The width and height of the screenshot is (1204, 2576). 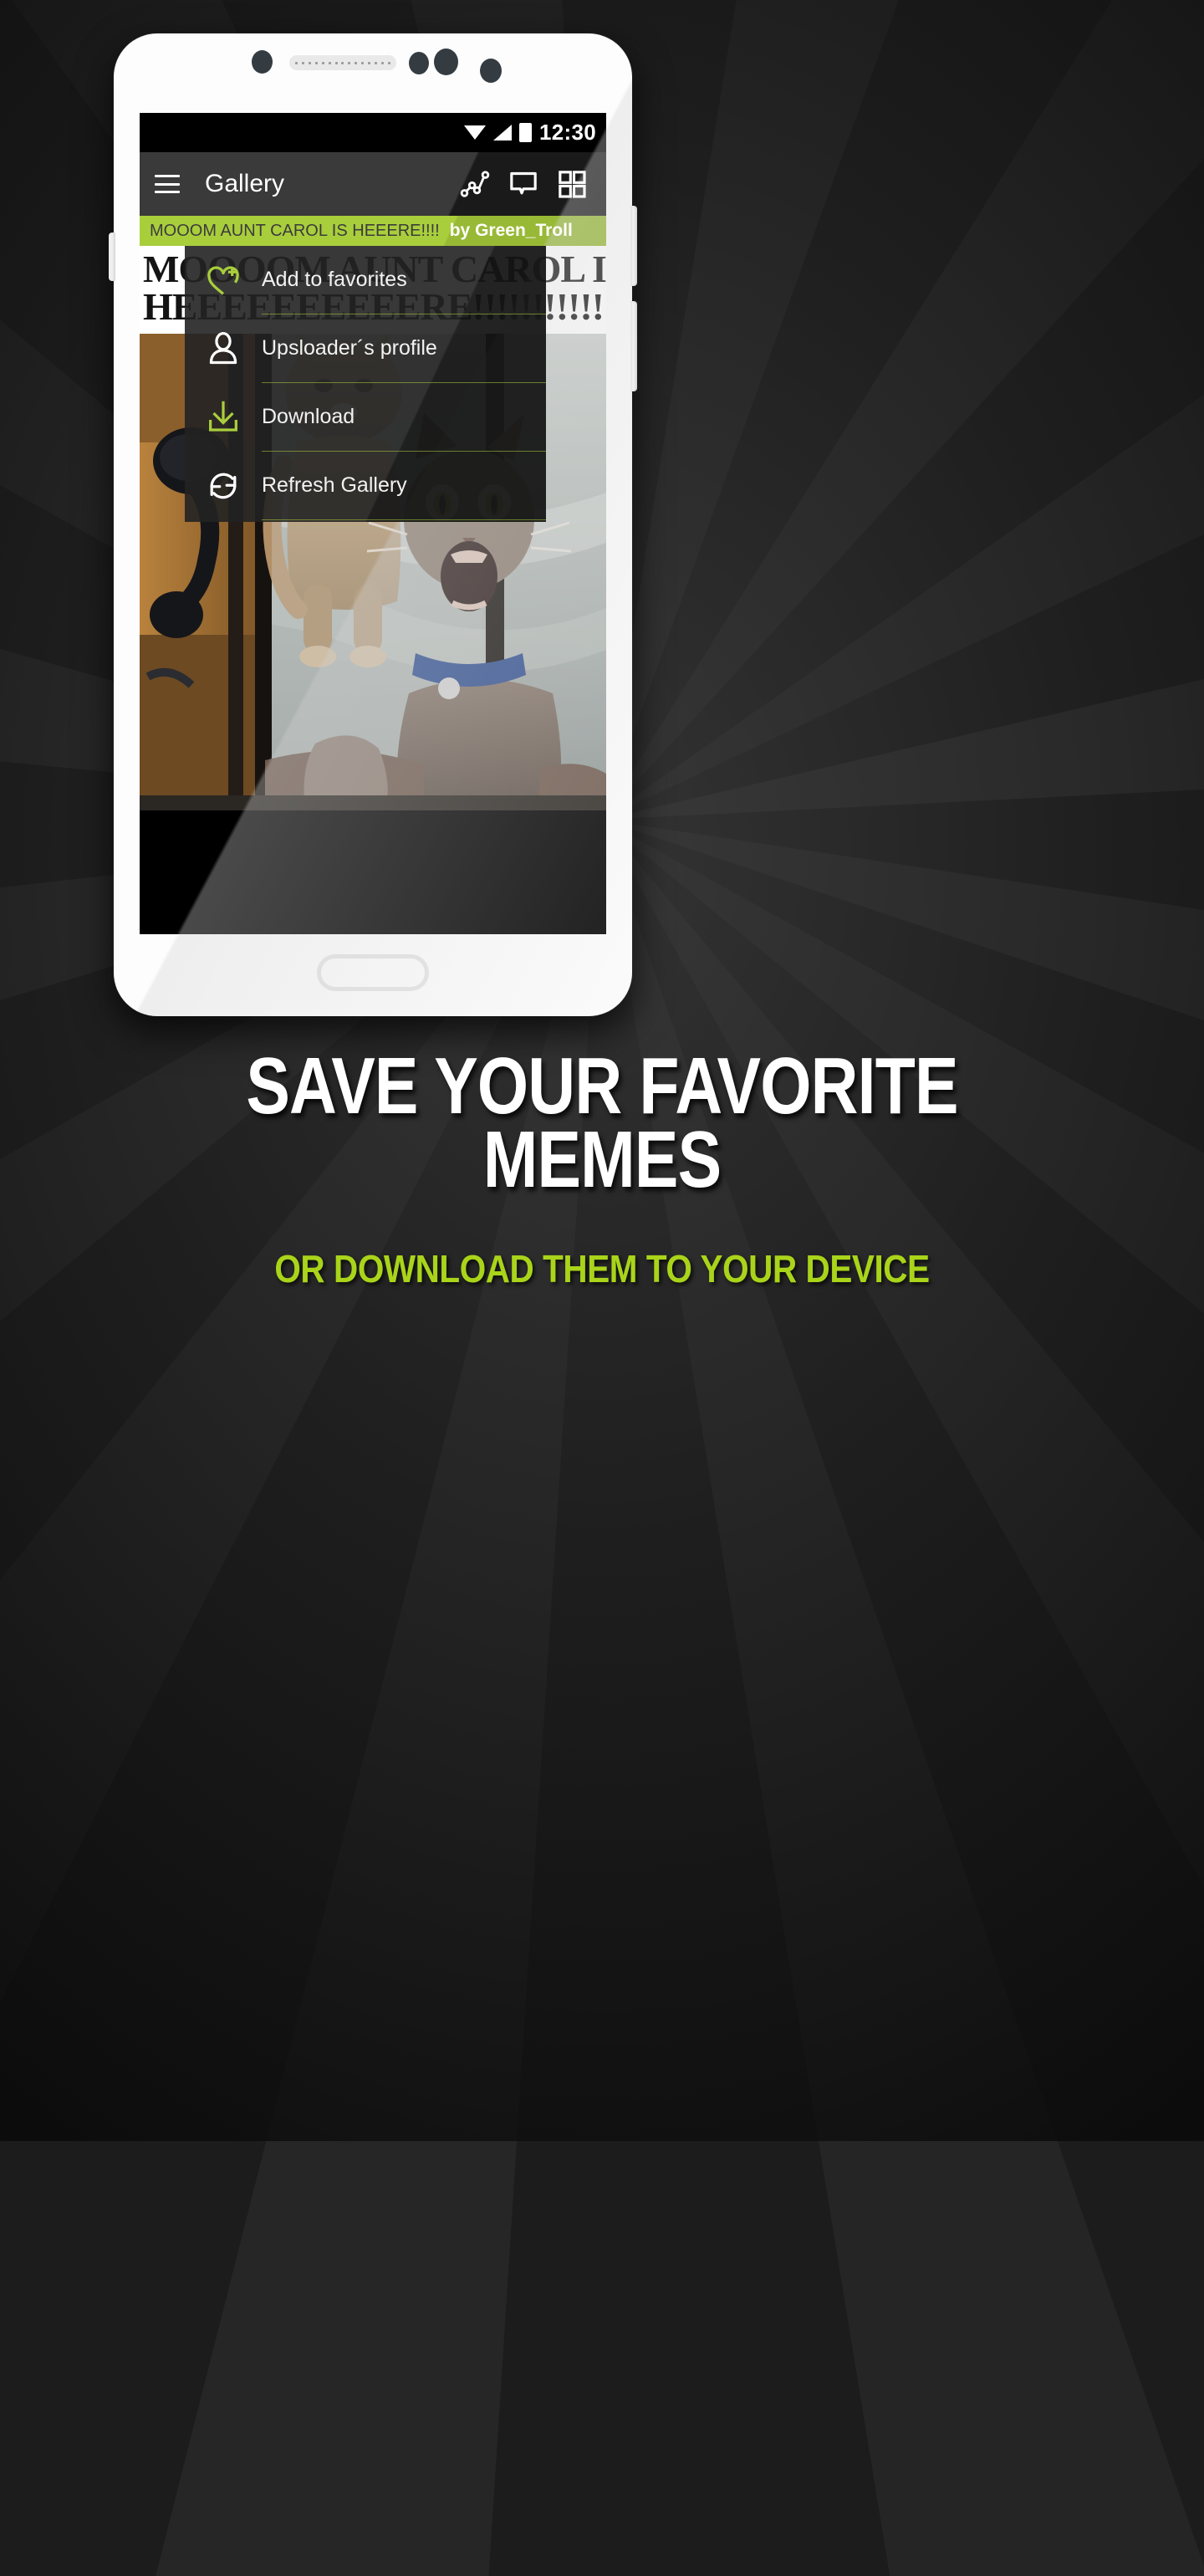 What do you see at coordinates (572, 184) in the screenshot?
I see `grid-view-icon` at bounding box center [572, 184].